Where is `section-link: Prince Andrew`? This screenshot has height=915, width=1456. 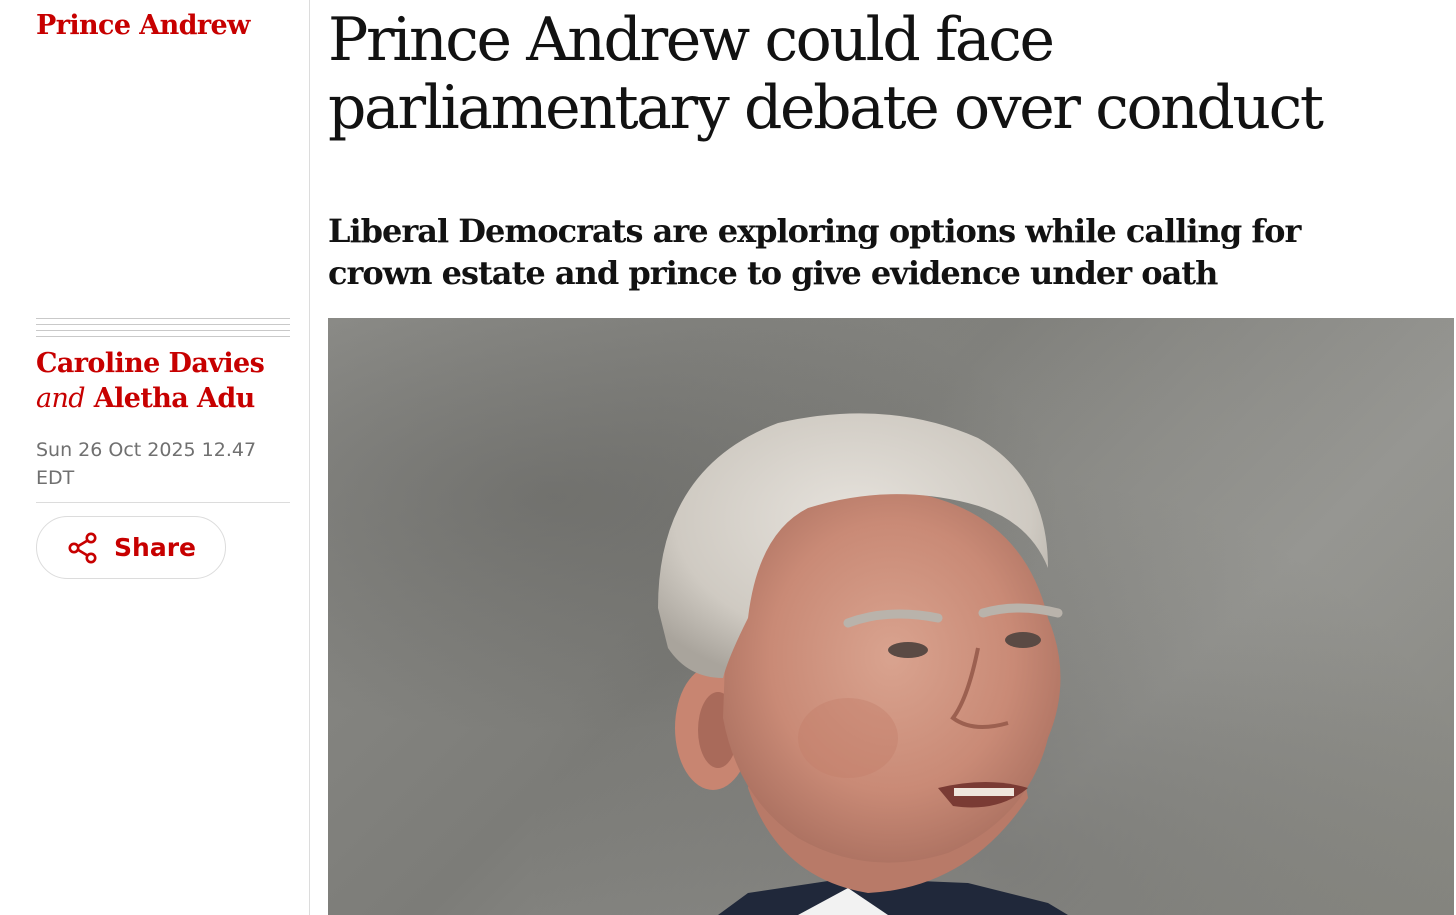
section-link: Prince Andrew is located at coordinates (143, 25).